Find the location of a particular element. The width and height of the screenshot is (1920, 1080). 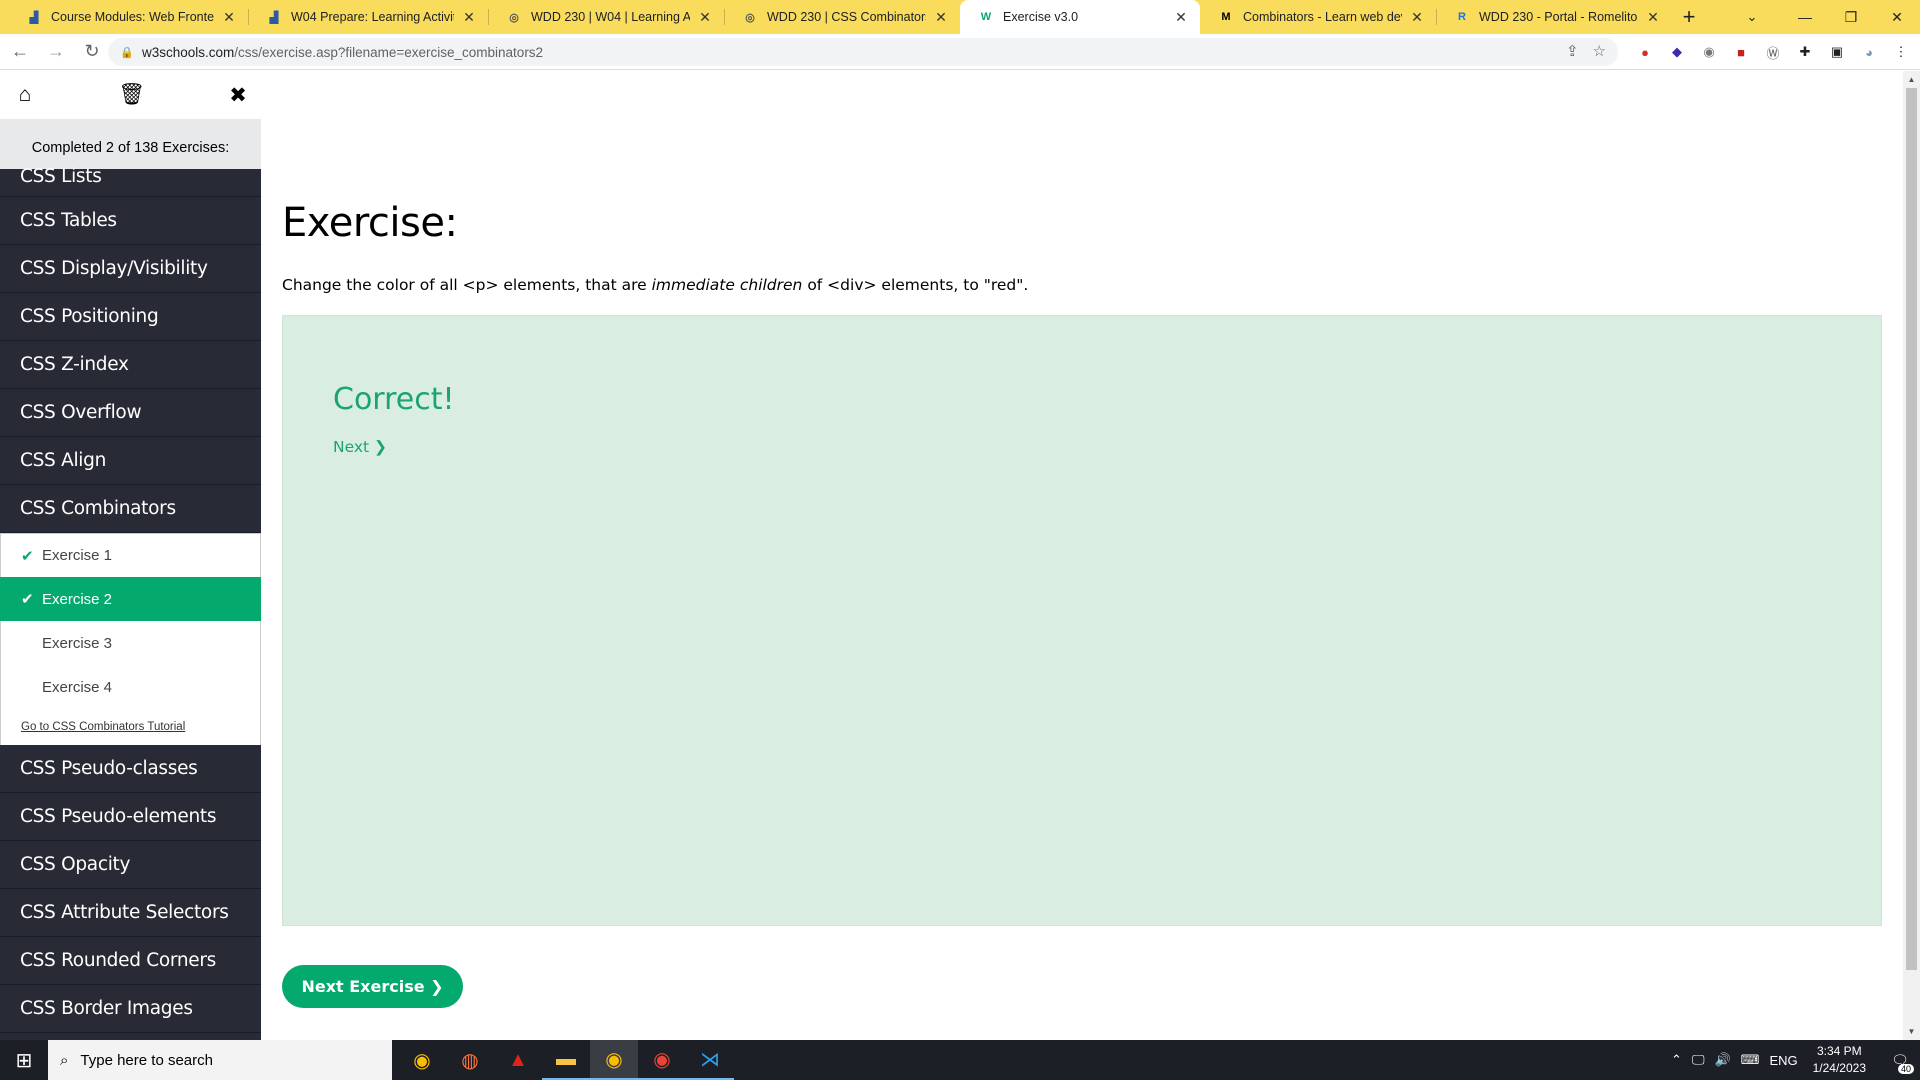

firefox-app-icon: ◍ is located at coordinates (470, 1060).